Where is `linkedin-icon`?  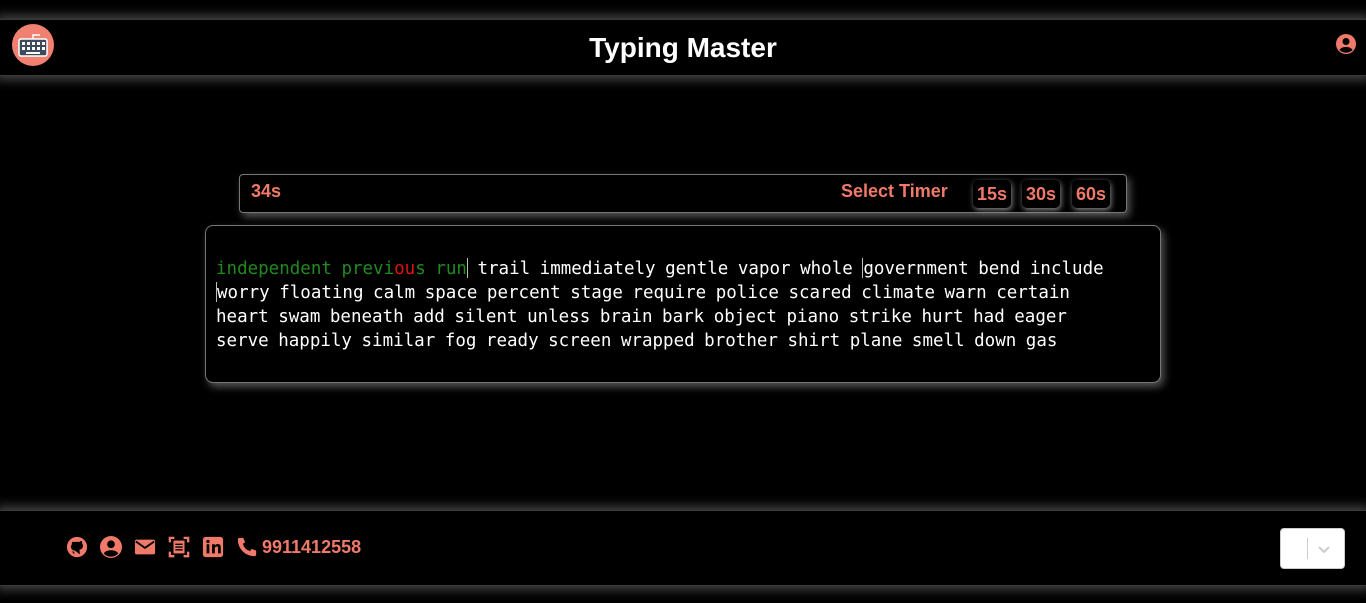
linkedin-icon is located at coordinates (213, 547).